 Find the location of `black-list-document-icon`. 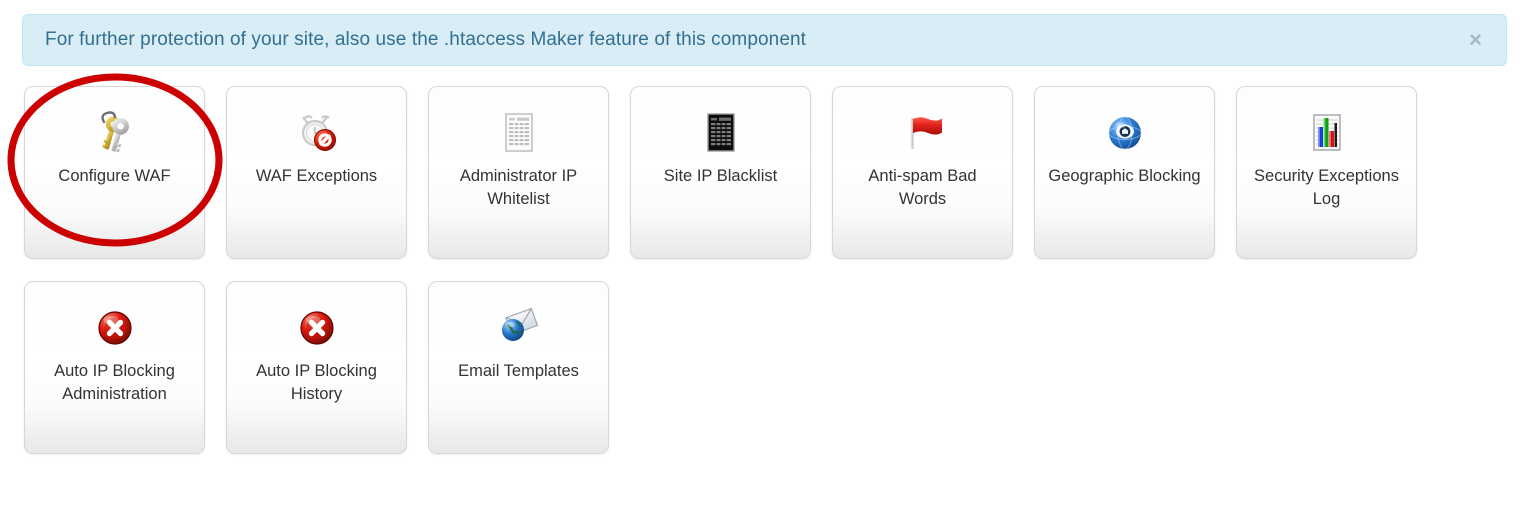

black-list-document-icon is located at coordinates (721, 133).